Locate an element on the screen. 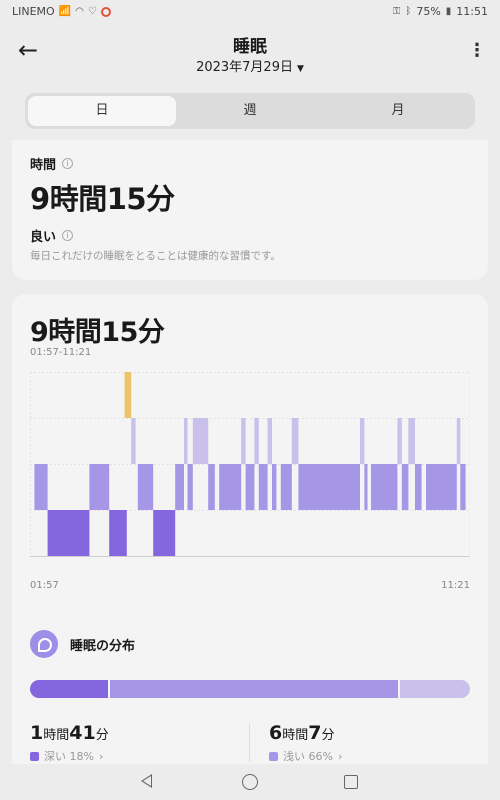 This screenshot has width=500, height=800. date-selector: 2023年7月29日 ▼ is located at coordinates (250, 65).